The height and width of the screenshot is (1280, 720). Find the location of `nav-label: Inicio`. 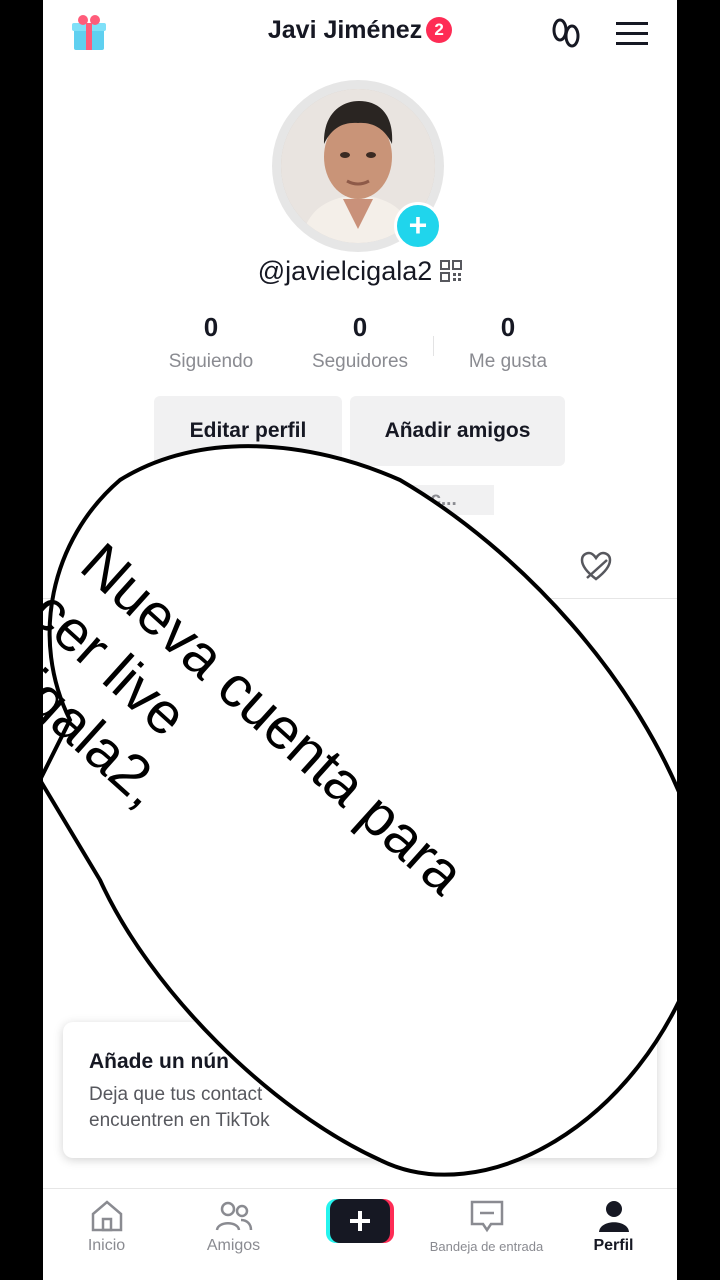

nav-label: Inicio is located at coordinates (106, 1245).